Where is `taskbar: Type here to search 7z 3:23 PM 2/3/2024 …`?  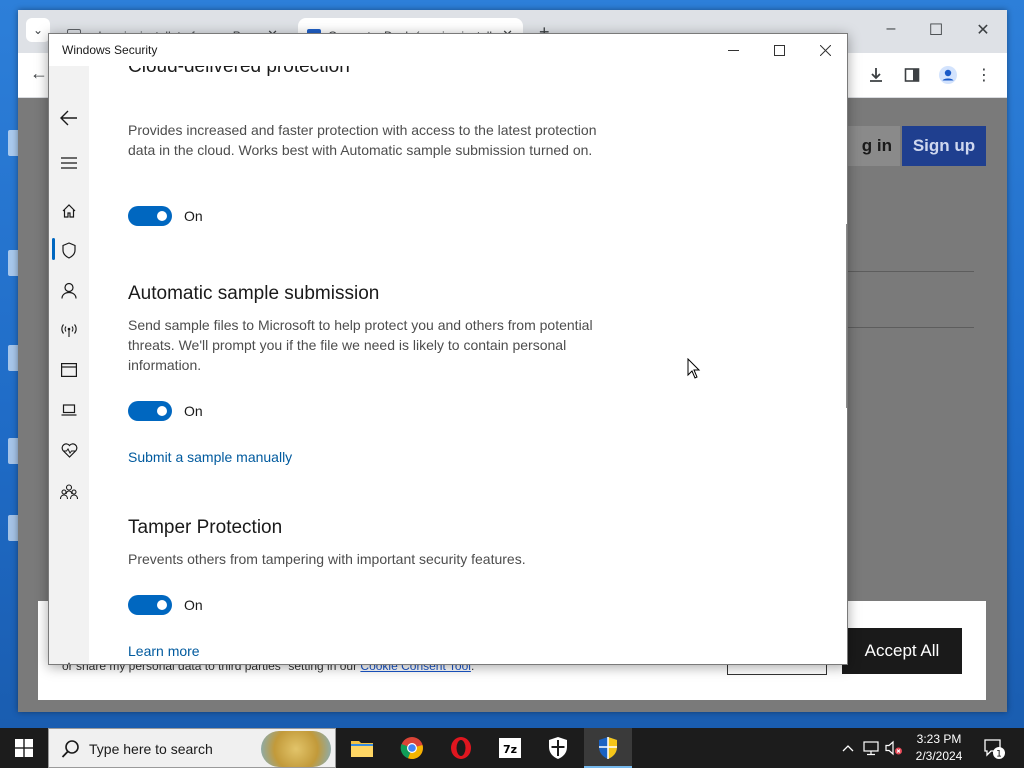
taskbar: Type here to search 7z 3:23 PM 2/3/2024 … is located at coordinates (512, 748).